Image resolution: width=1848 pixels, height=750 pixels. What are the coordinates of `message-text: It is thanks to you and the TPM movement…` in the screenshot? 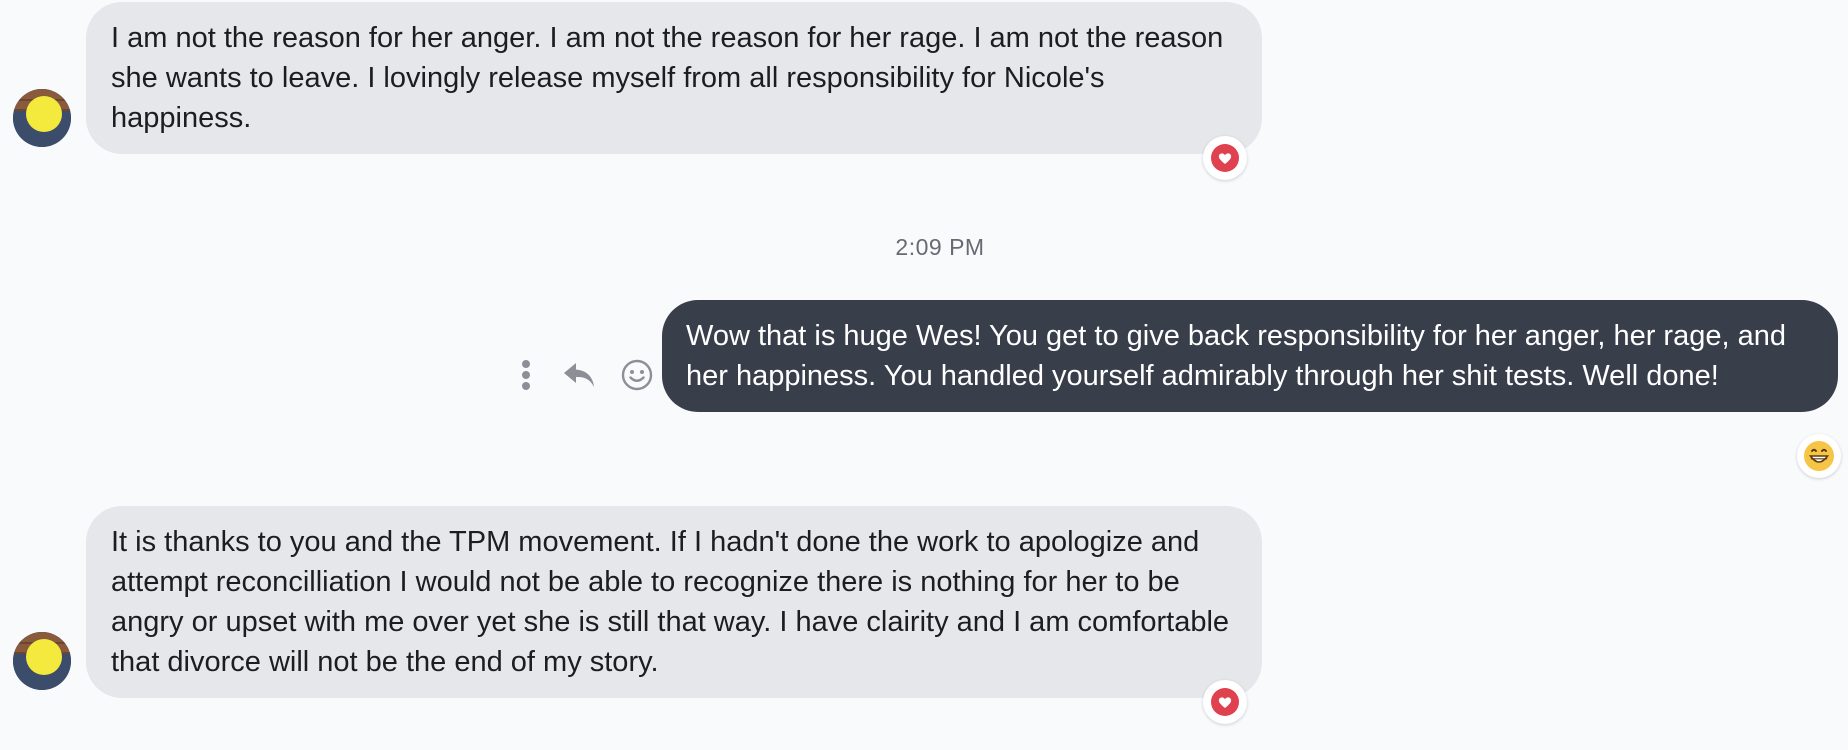 It's located at (670, 602).